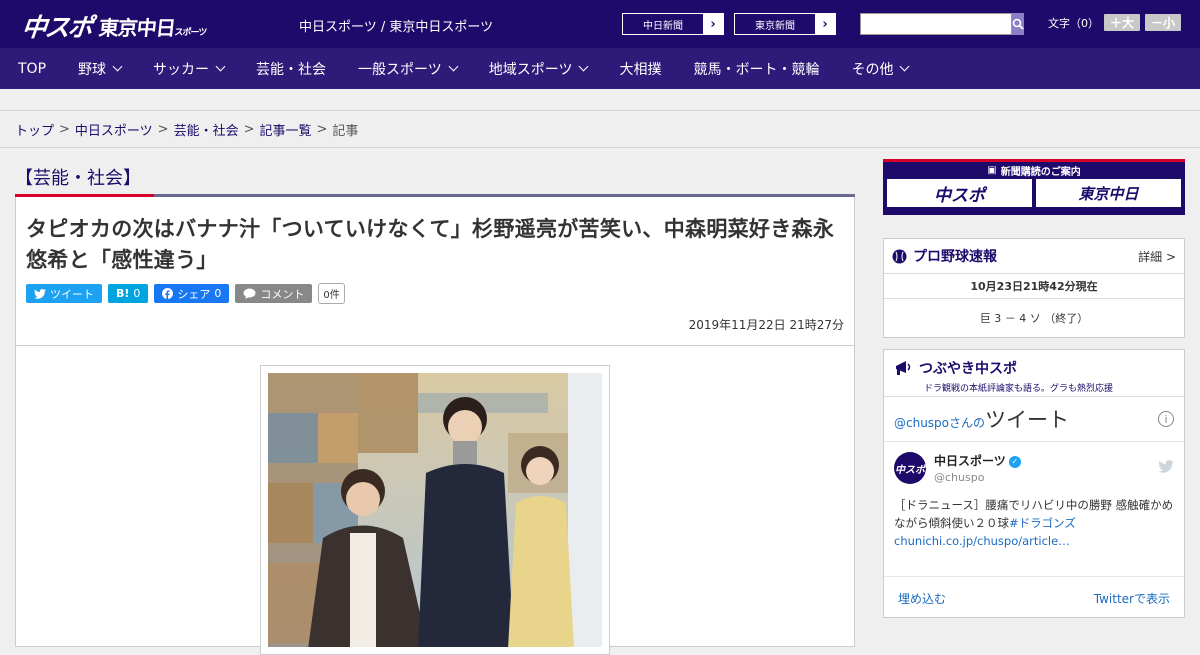 The height and width of the screenshot is (655, 1200). Describe the element at coordinates (785, 24) in the screenshot. I see `tokyo-shimbun-link: 東京新聞 ›` at that location.